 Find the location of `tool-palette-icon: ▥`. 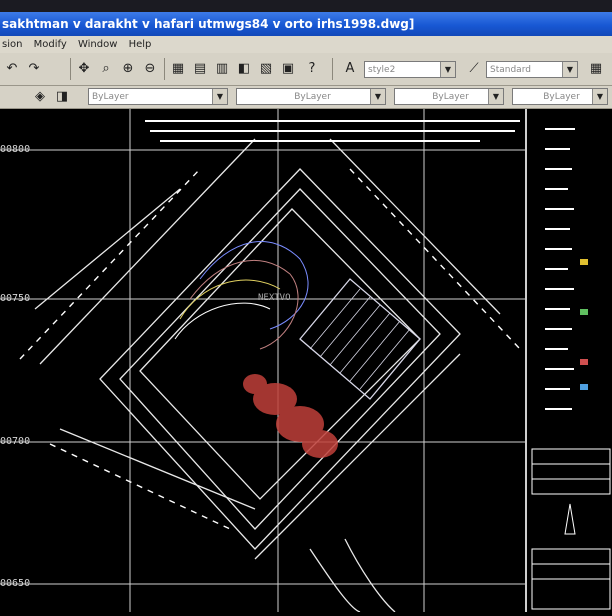

tool-palette-icon: ▥ is located at coordinates (222, 69).